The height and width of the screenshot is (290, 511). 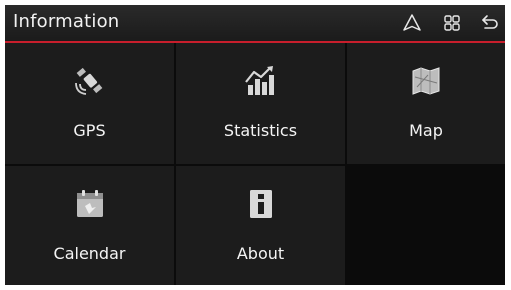 What do you see at coordinates (426, 130) in the screenshot?
I see `map-label: Map` at bounding box center [426, 130].